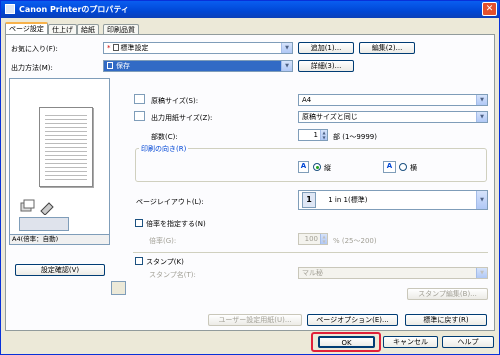 The width and height of the screenshot is (500, 355). What do you see at coordinates (330, 117) in the screenshot?
I see `output-size-value: 原稿サイズと同じ` at bounding box center [330, 117].